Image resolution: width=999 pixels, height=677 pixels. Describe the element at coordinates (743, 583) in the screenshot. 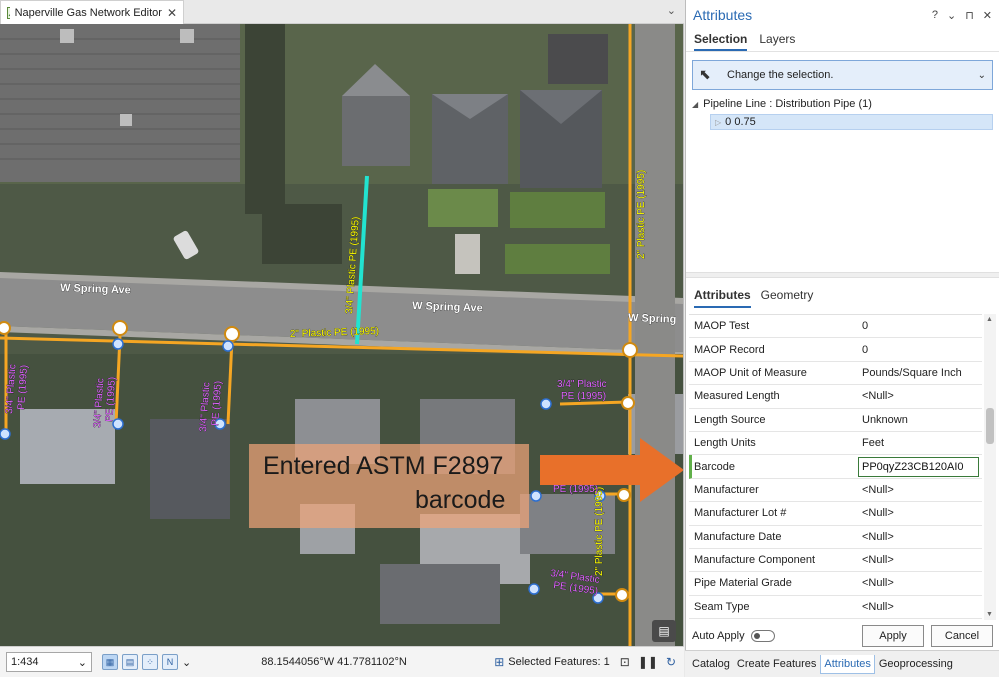

I see `field-name: Pipe Material Grade` at that location.